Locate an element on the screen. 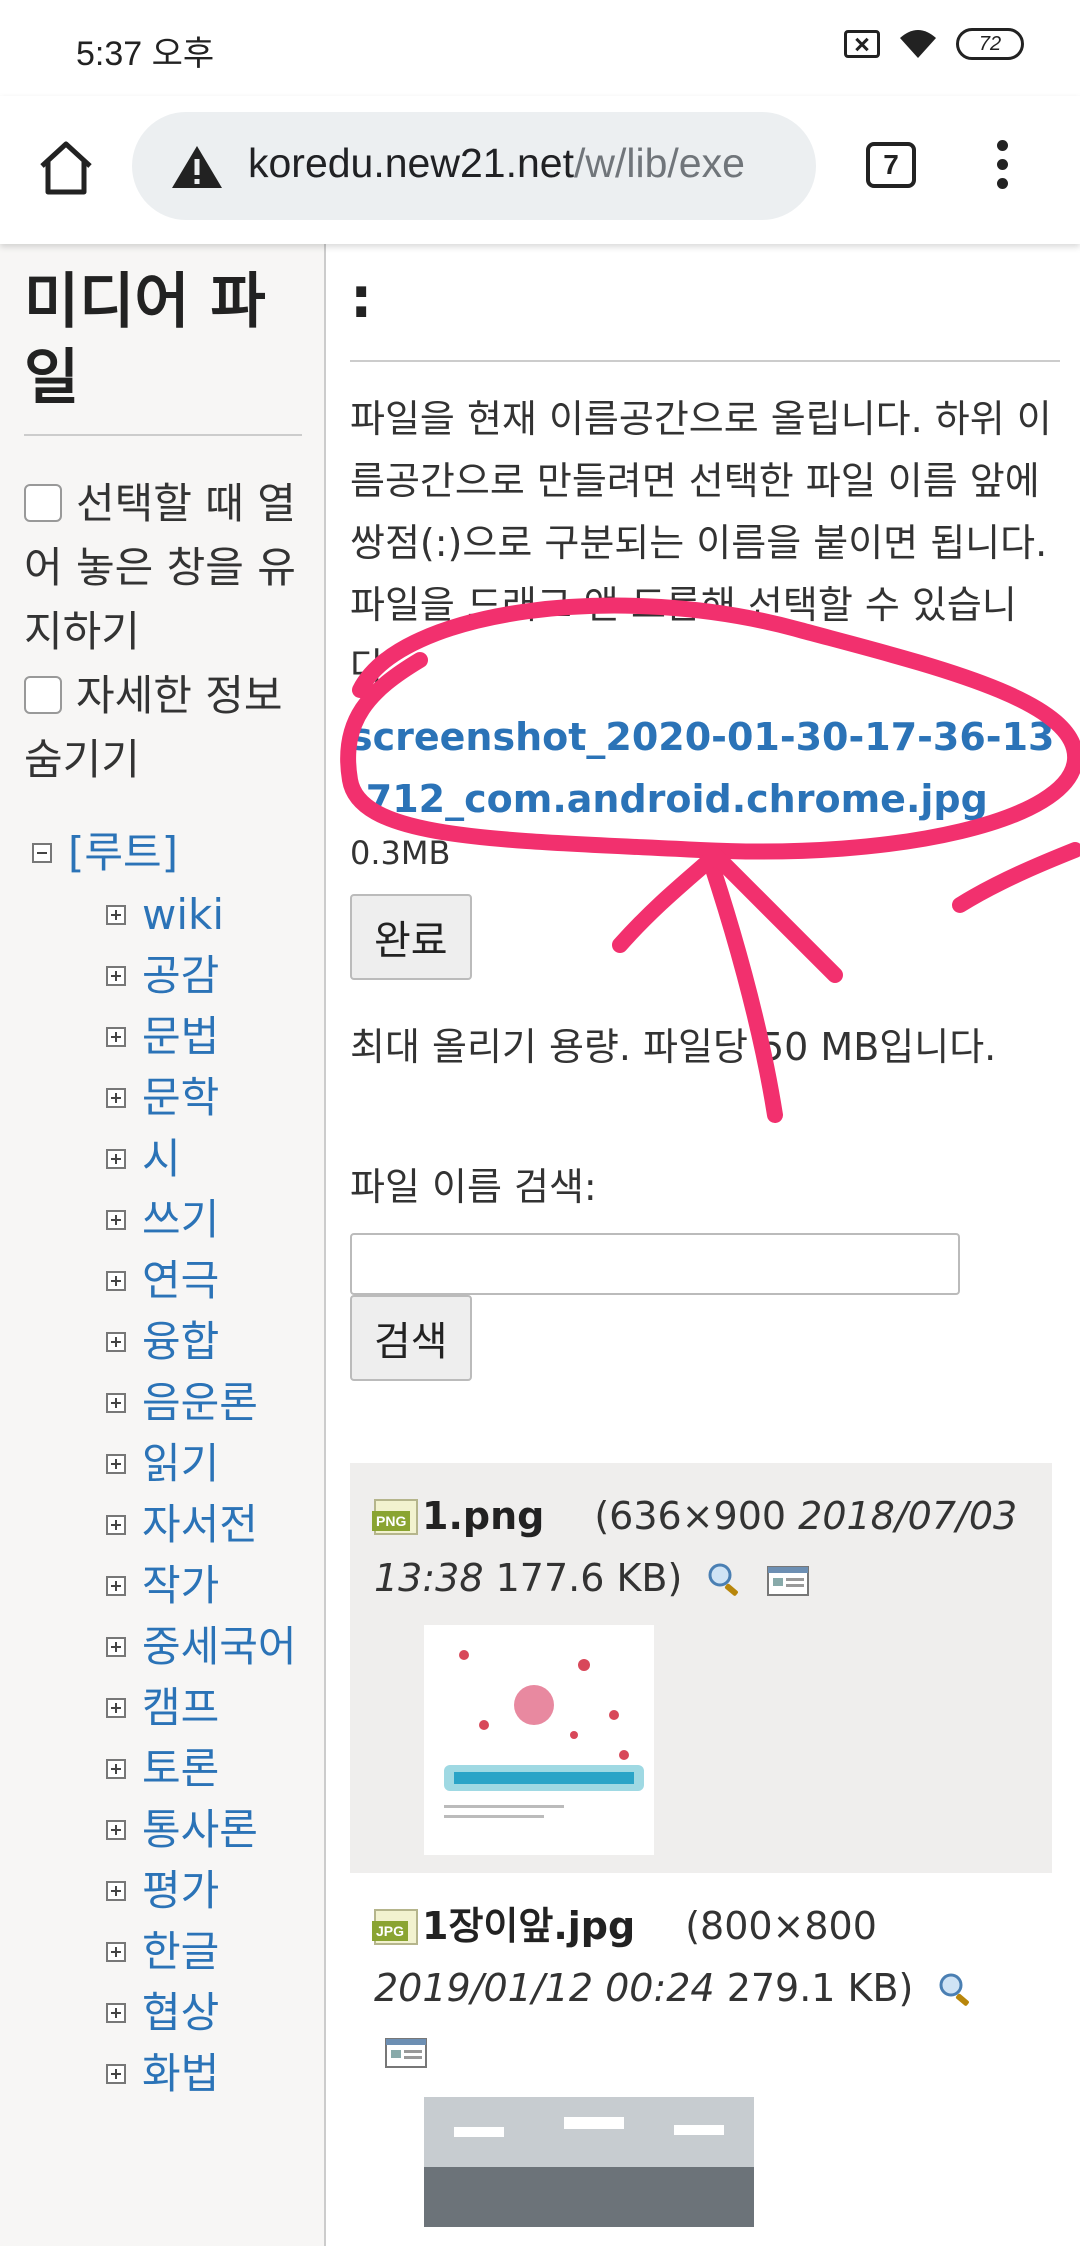 The image size is (1080, 2246). tree-item-label: 중세국어 is located at coordinates (219, 1646).